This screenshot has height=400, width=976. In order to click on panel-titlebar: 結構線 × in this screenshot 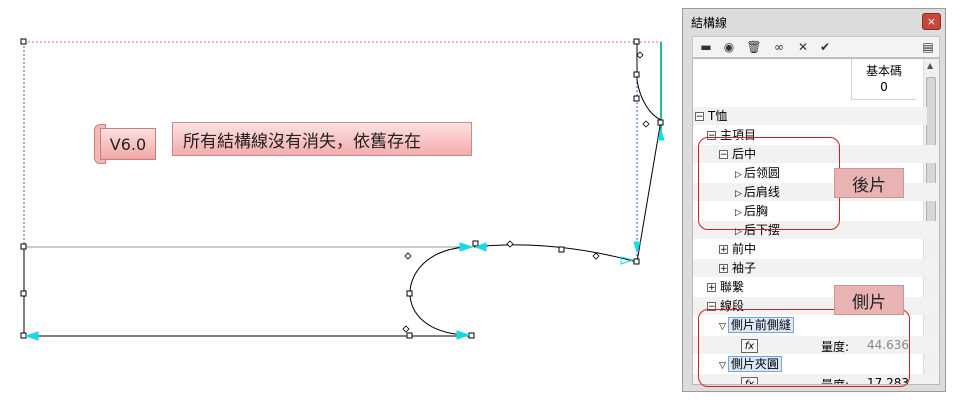, I will do `click(814, 21)`.